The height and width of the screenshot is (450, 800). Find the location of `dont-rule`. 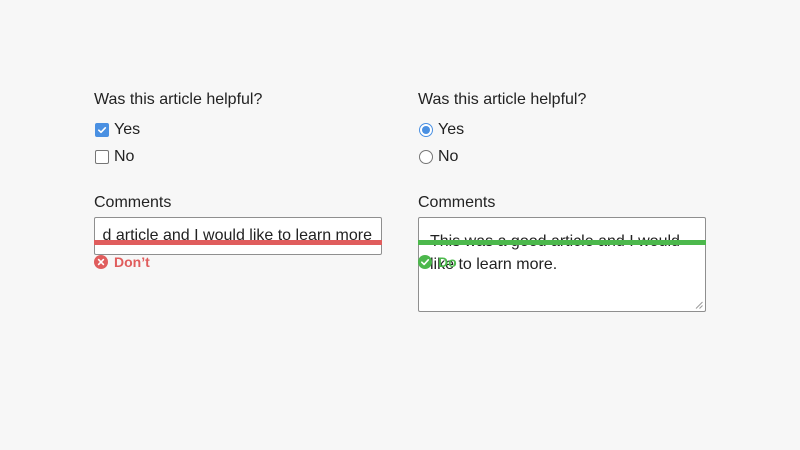

dont-rule is located at coordinates (238, 242).